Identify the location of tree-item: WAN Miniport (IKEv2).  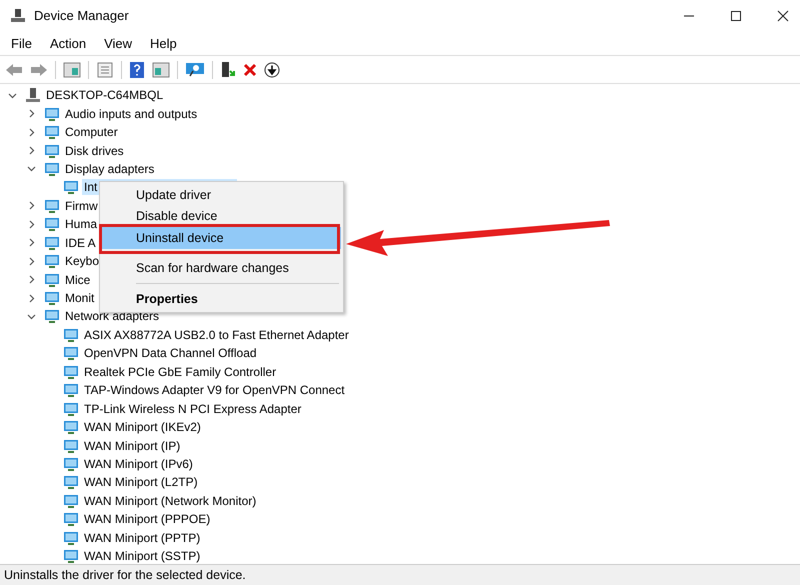
(142, 427).